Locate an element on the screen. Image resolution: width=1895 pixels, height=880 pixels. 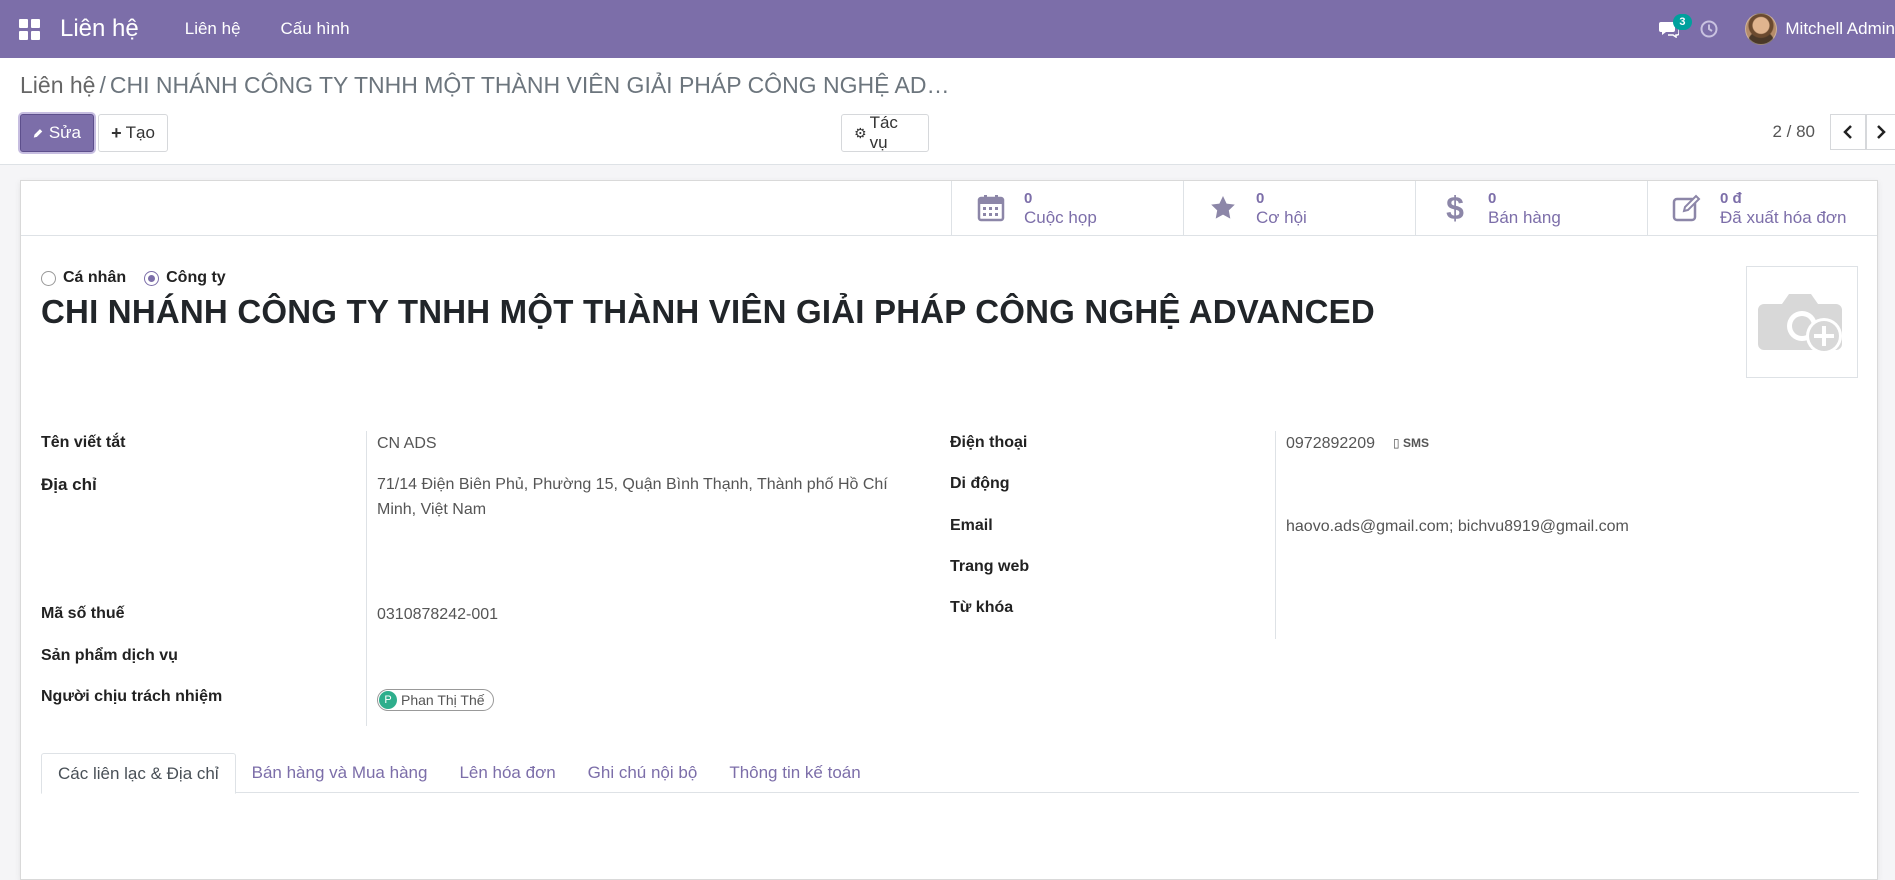
create-button: + Tạo is located at coordinates (133, 133).